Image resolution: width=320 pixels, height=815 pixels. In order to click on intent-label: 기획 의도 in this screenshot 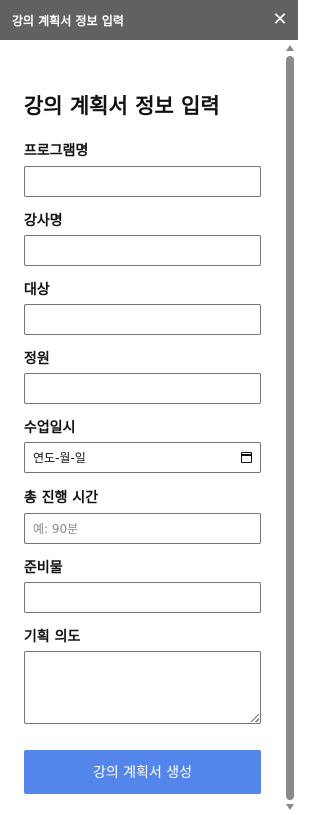, I will do `click(52, 637)`.